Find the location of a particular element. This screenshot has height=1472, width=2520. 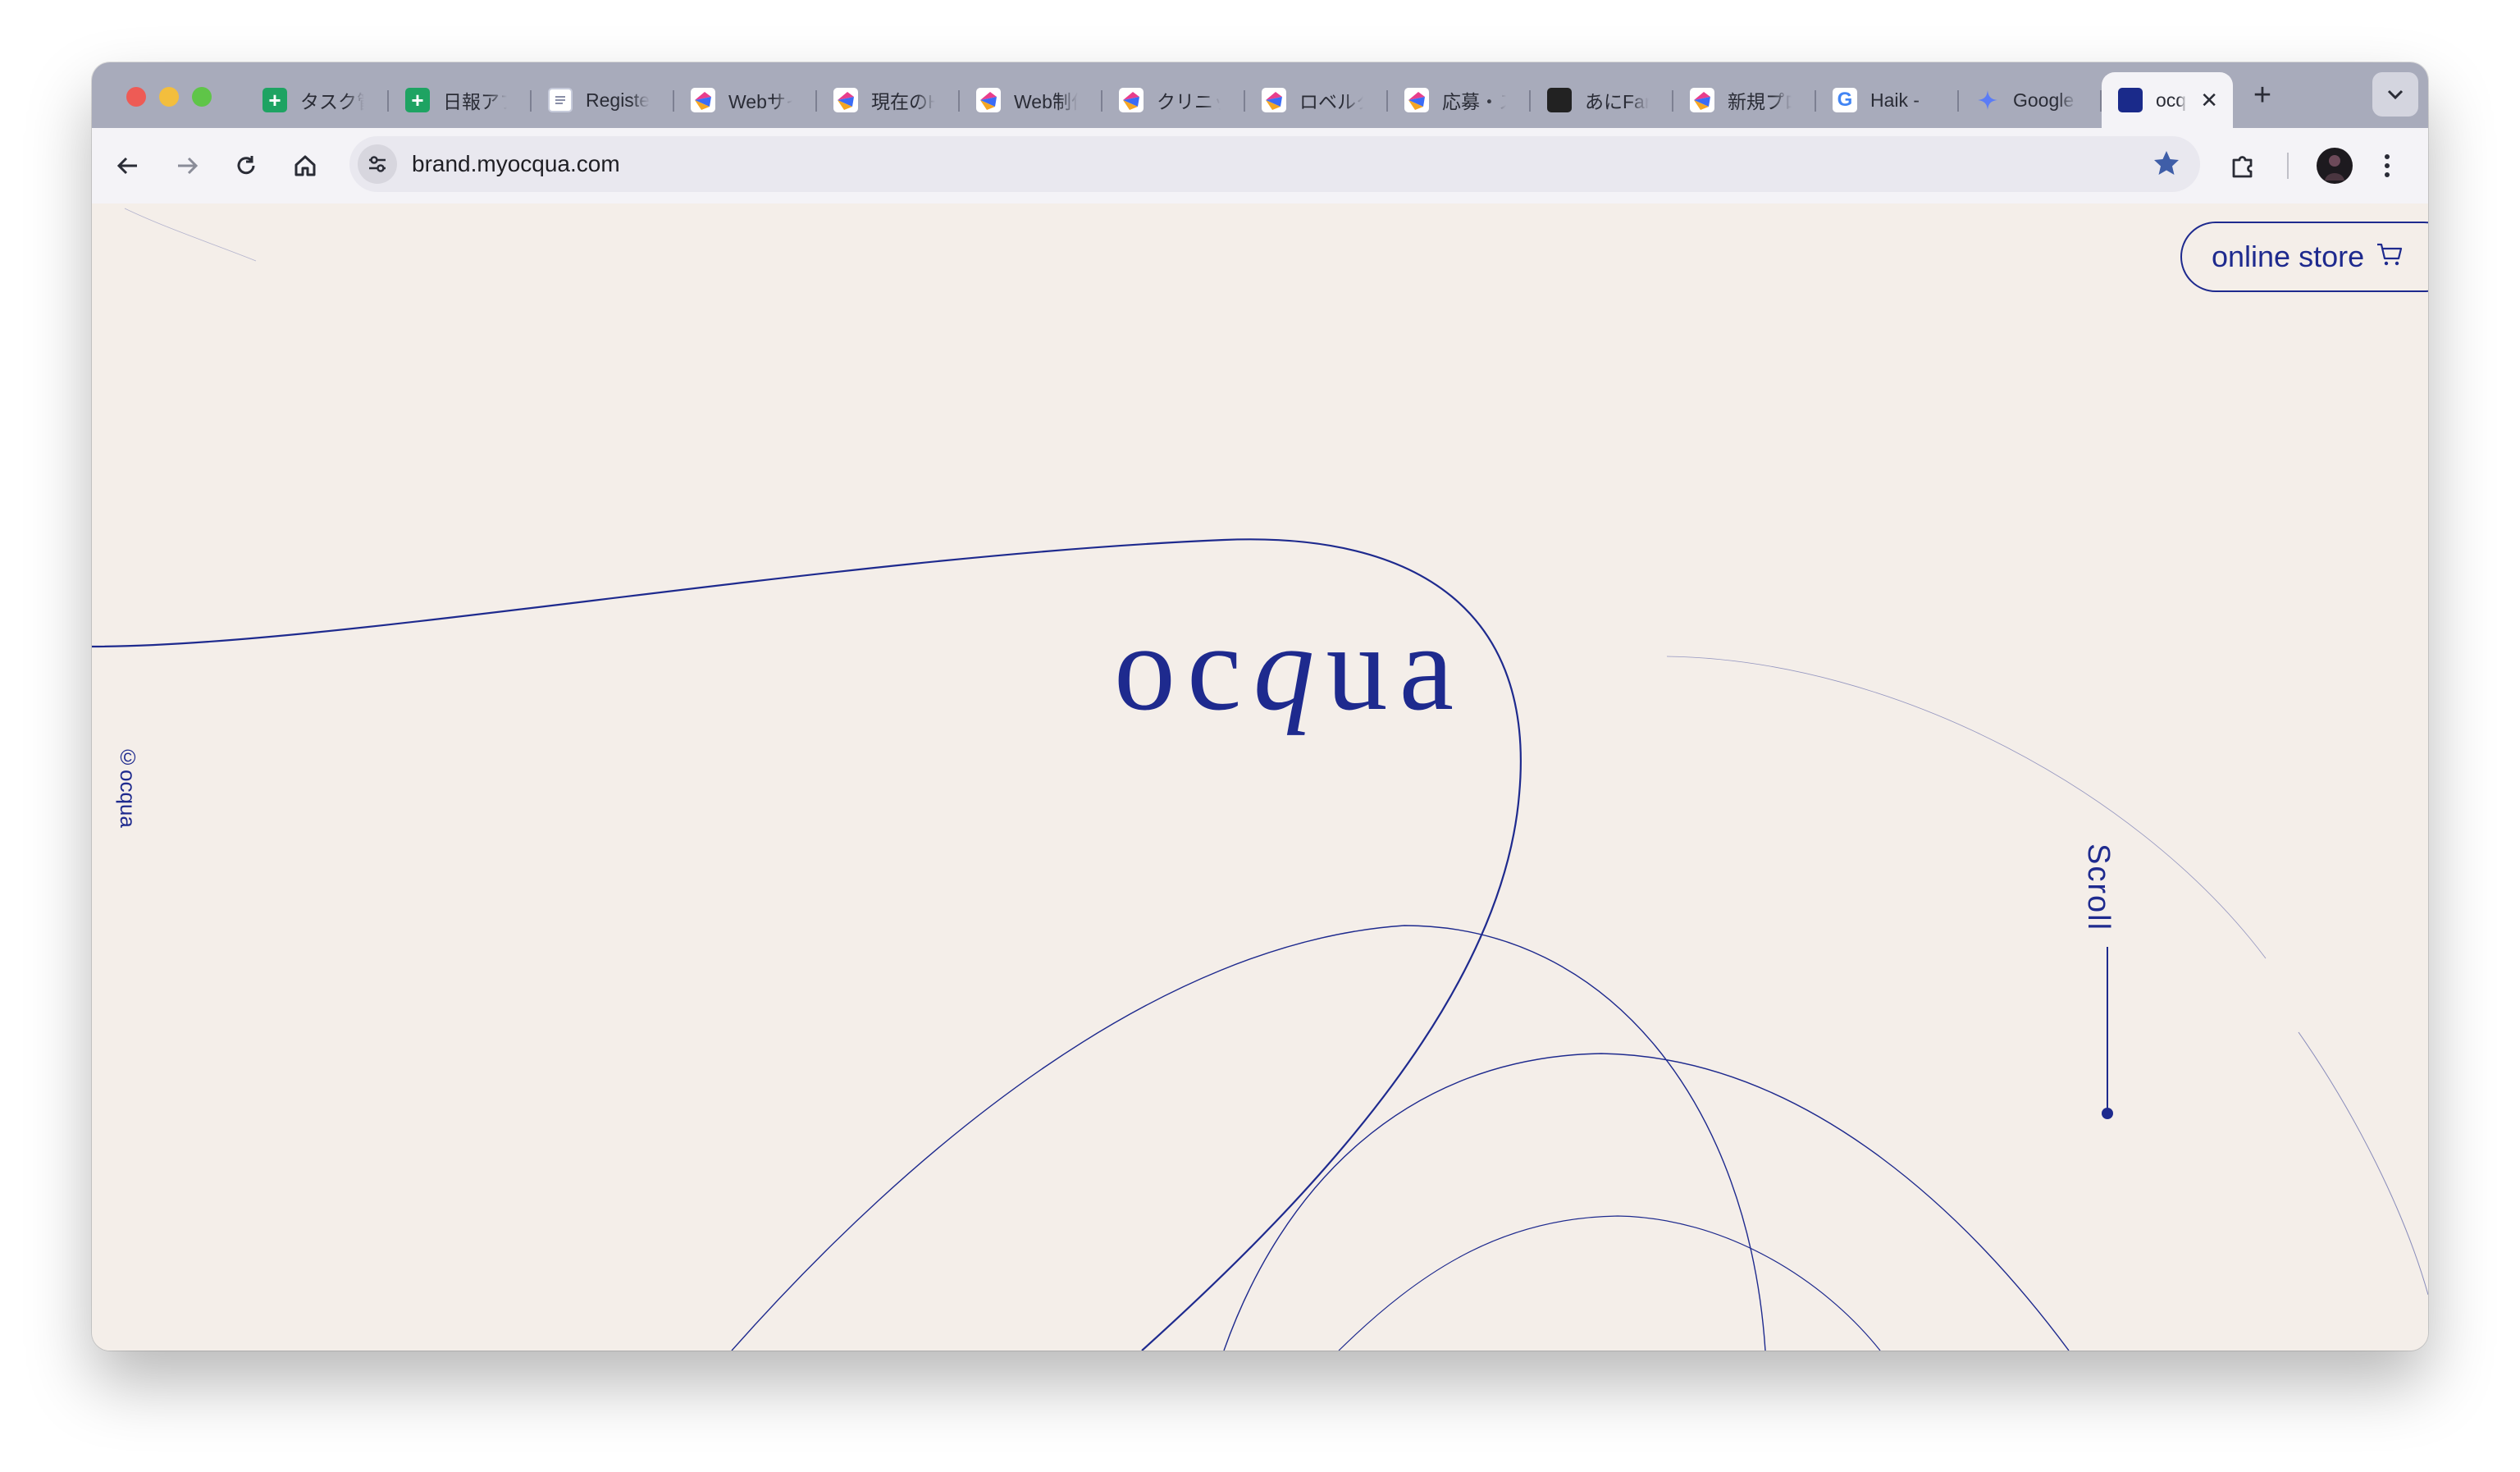

reload-icon is located at coordinates (246, 165).